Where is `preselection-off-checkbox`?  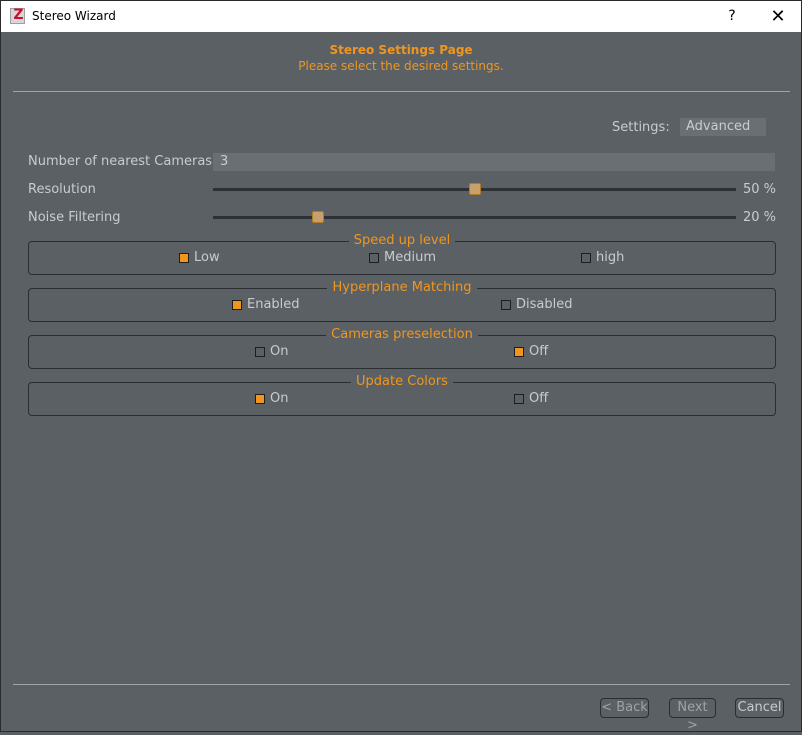
preselection-off-checkbox is located at coordinates (519, 352).